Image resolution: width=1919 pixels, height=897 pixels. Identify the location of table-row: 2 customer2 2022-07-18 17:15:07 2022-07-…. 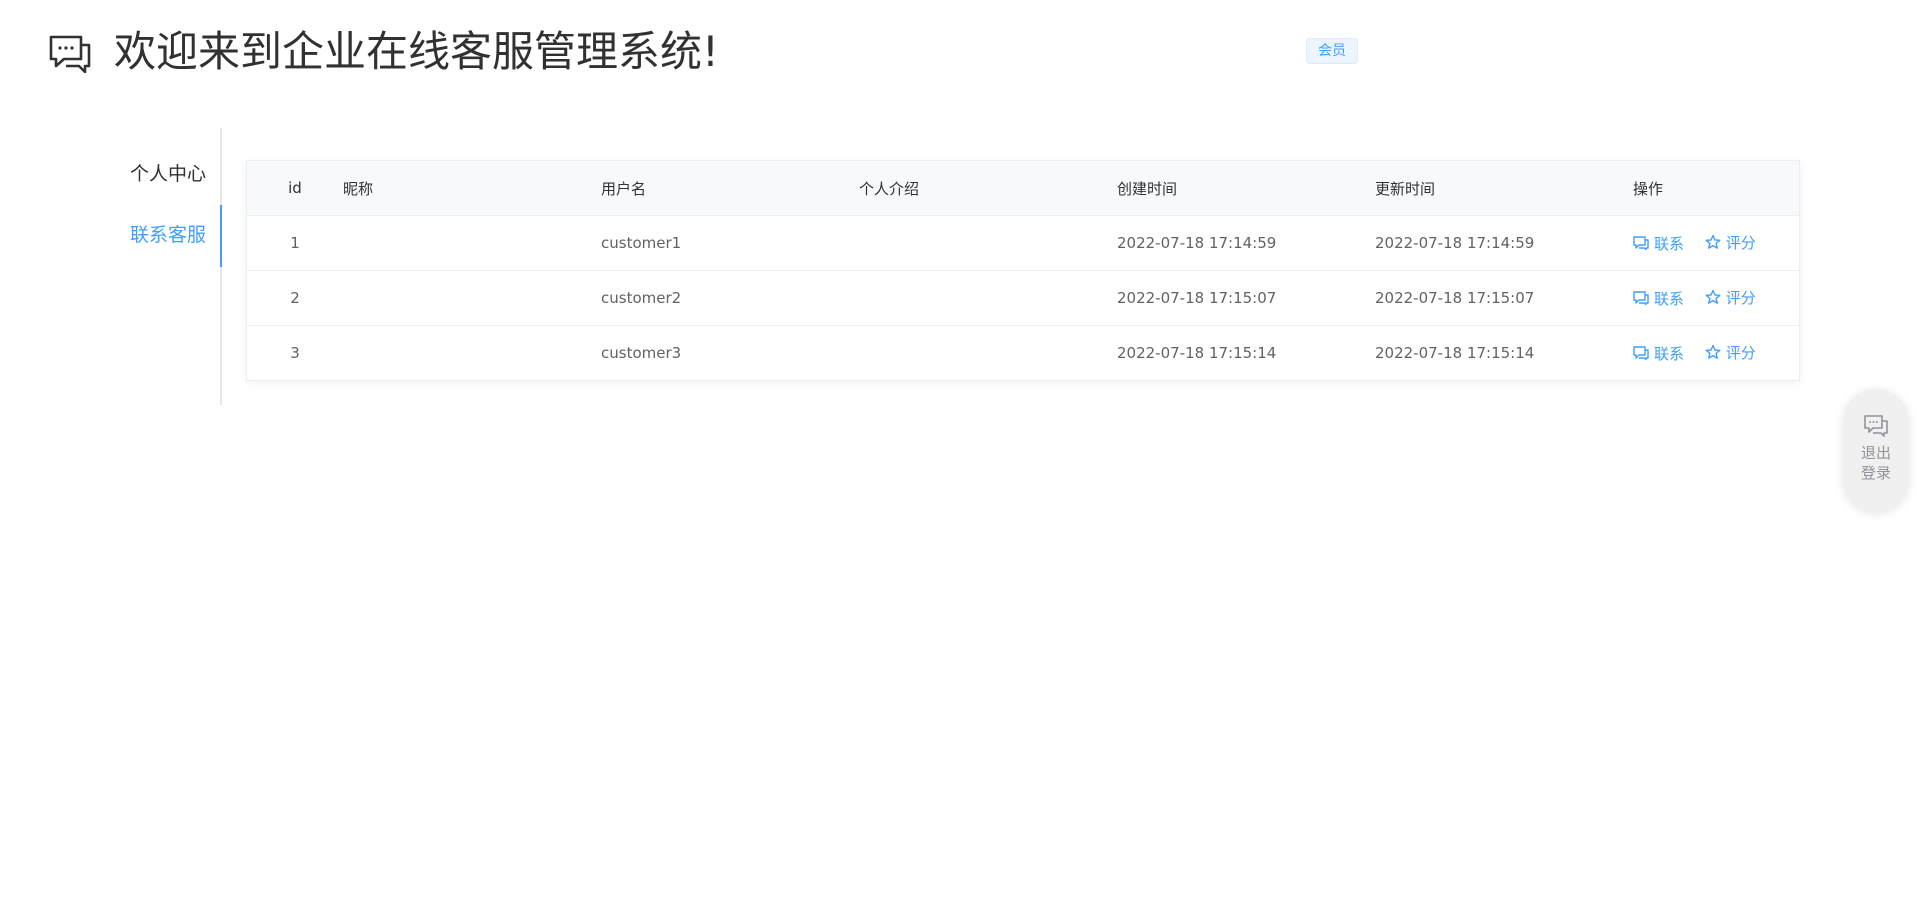
(1023, 298).